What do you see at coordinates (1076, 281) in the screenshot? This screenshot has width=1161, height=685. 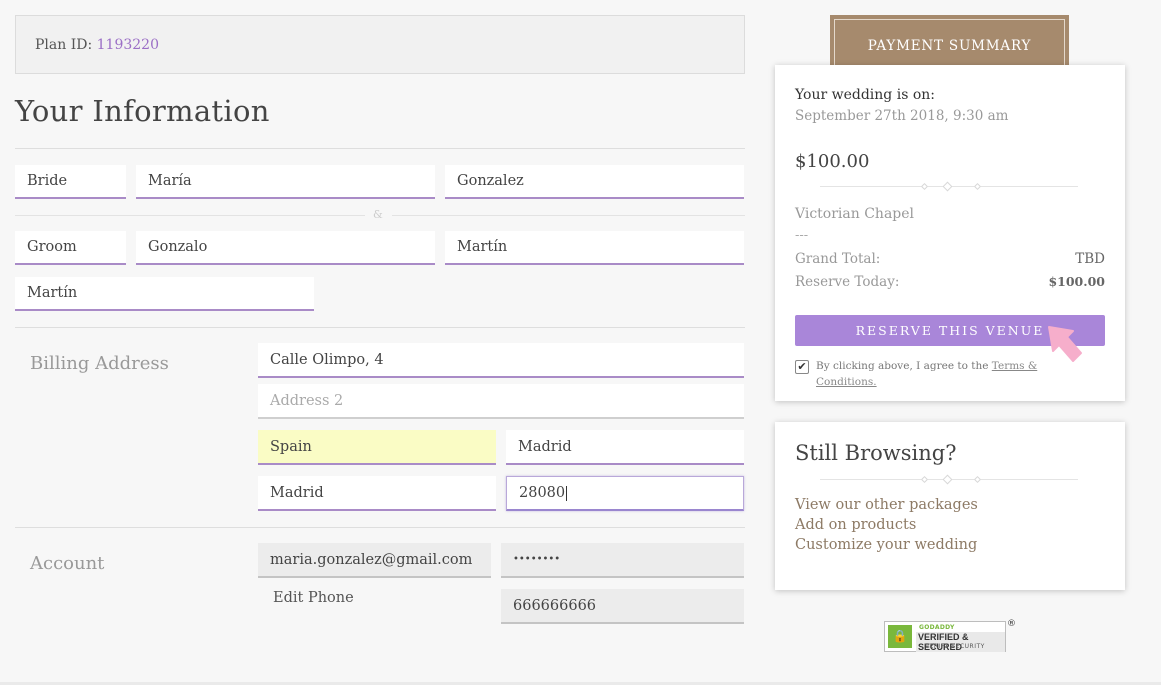 I see `reserve-today-value: $100.00` at bounding box center [1076, 281].